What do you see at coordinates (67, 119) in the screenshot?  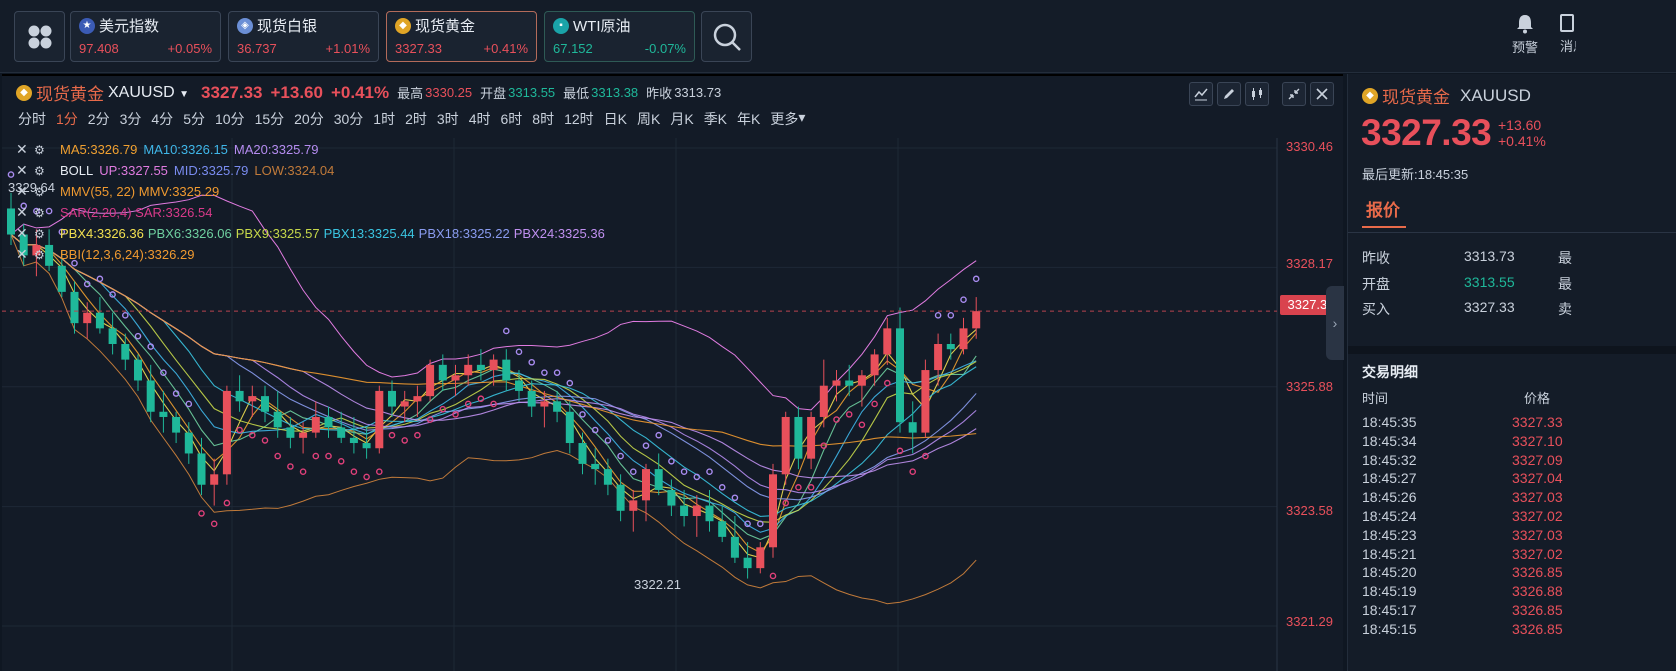 I see `period-option: 1分` at bounding box center [67, 119].